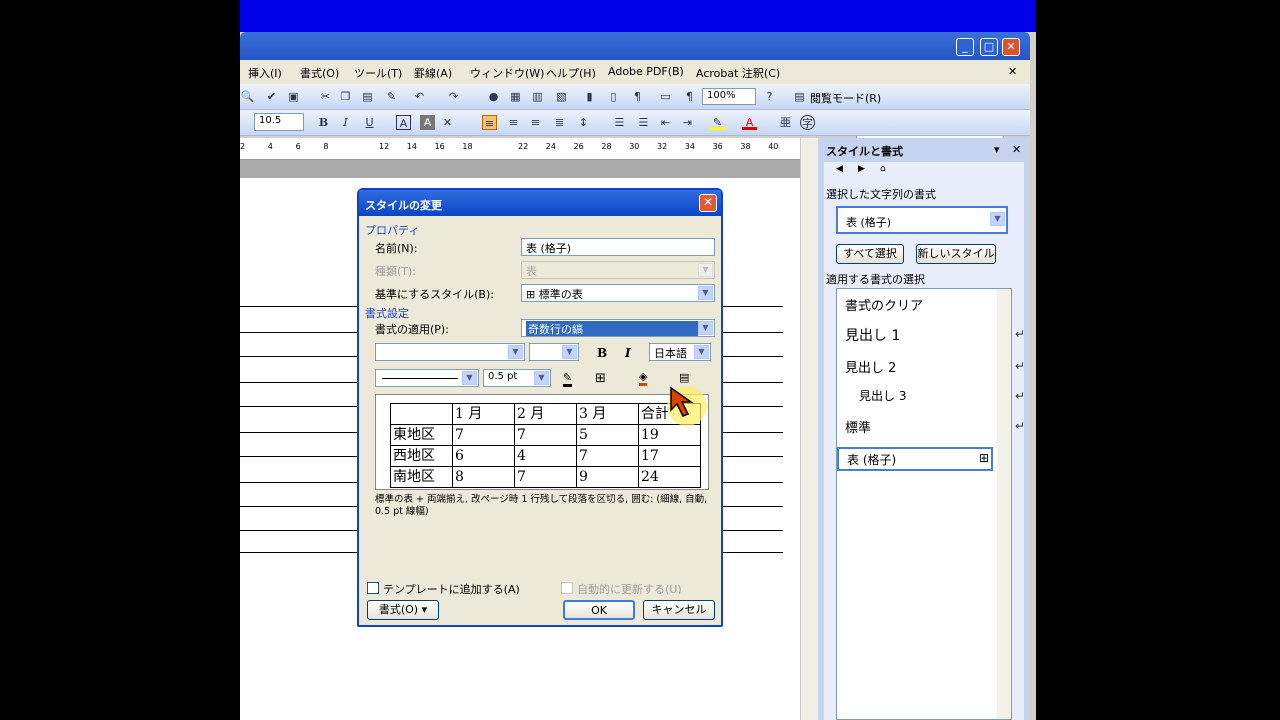 The width and height of the screenshot is (1280, 720). I want to click on undo-icon: ↶, so click(419, 96).